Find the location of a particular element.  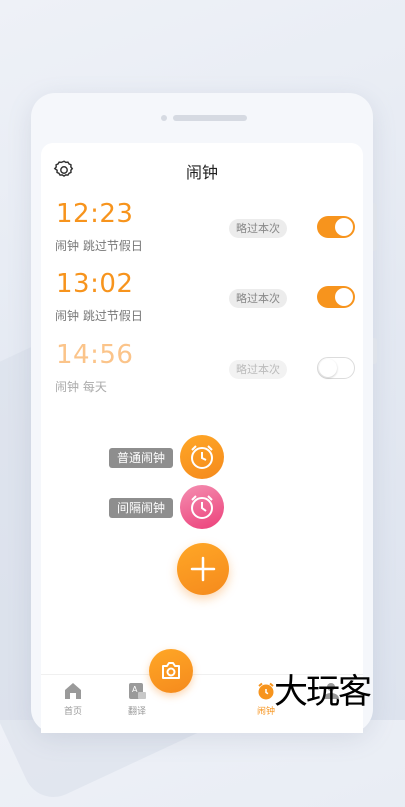

tab-label: 首页 is located at coordinates (72, 712).